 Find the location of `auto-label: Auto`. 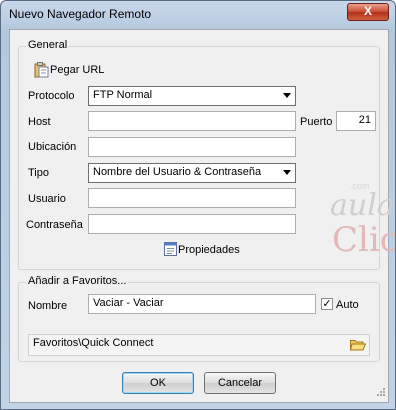

auto-label: Auto is located at coordinates (347, 305).